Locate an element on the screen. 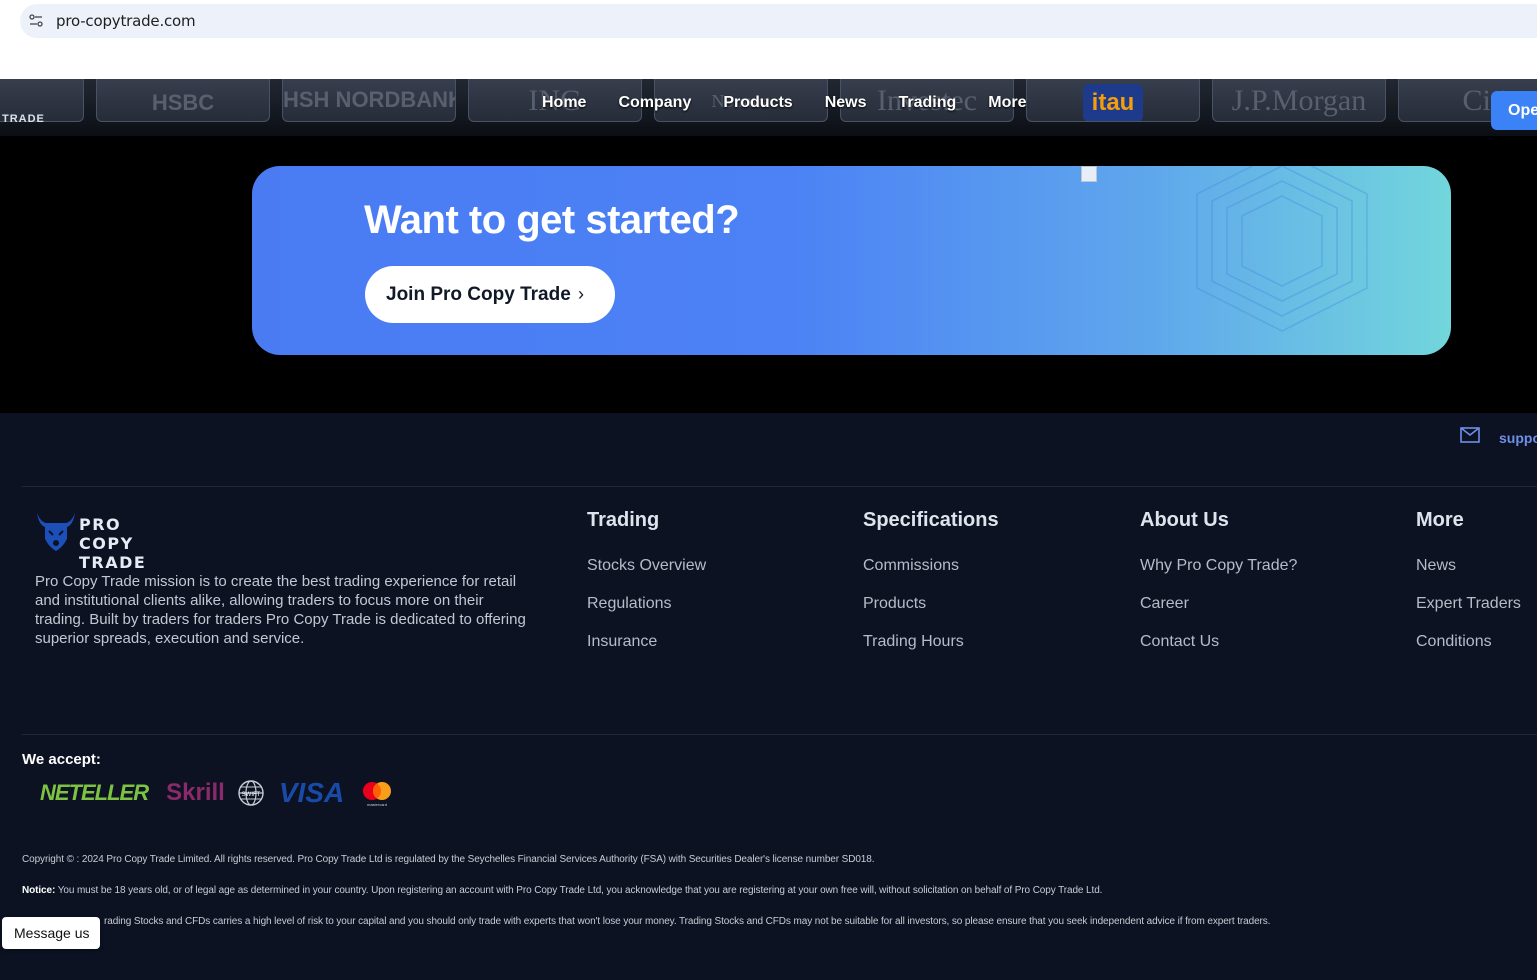  nav-products: Products is located at coordinates (757, 103).